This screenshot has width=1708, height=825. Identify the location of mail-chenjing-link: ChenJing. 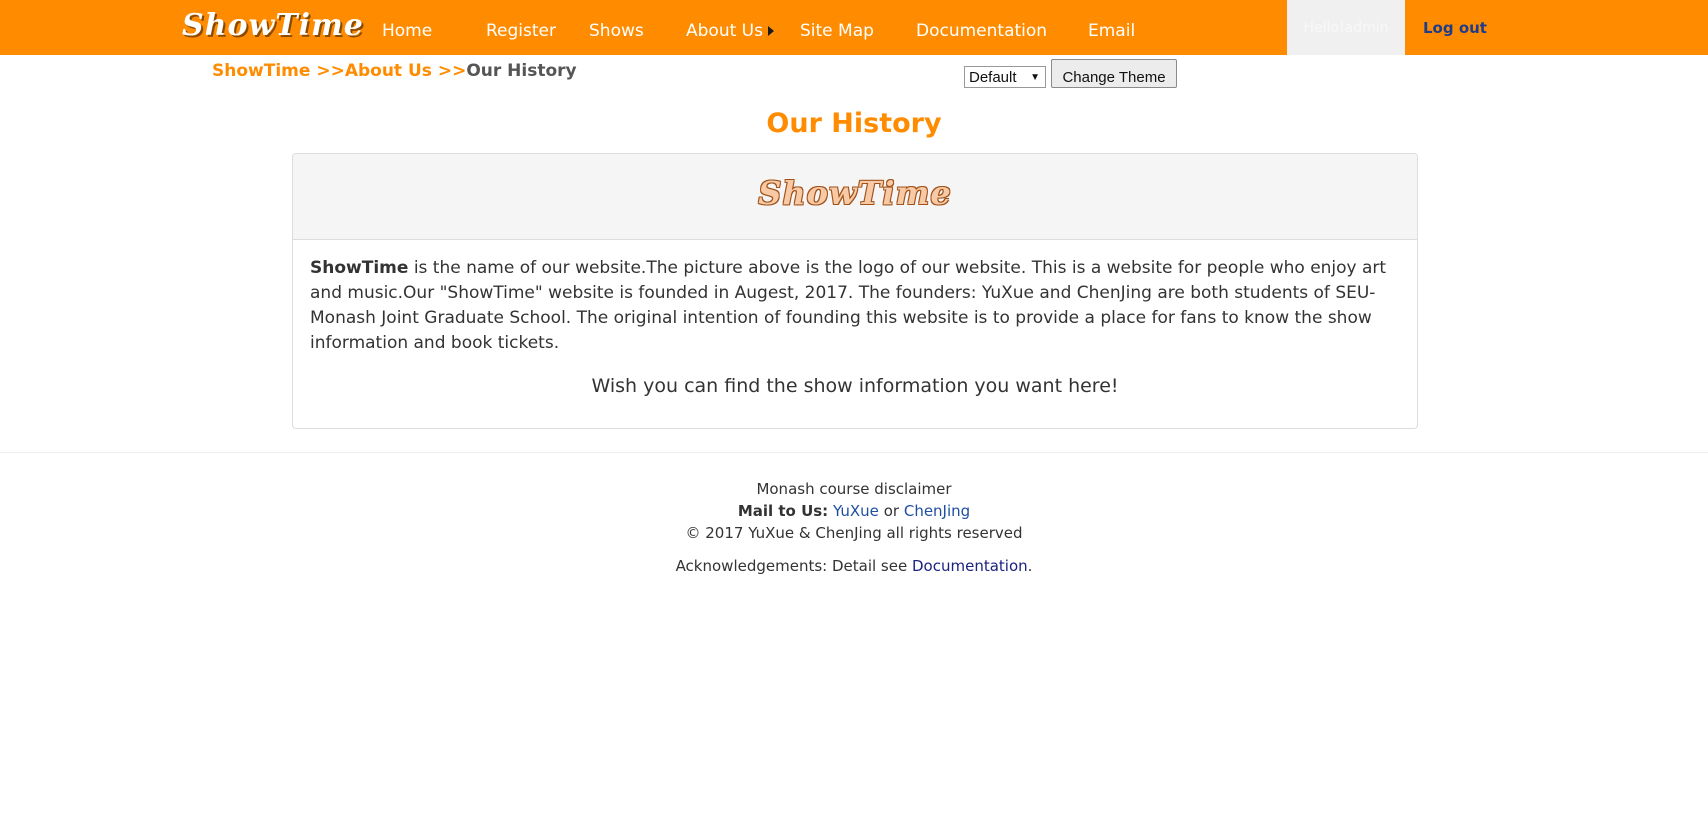
(937, 511).